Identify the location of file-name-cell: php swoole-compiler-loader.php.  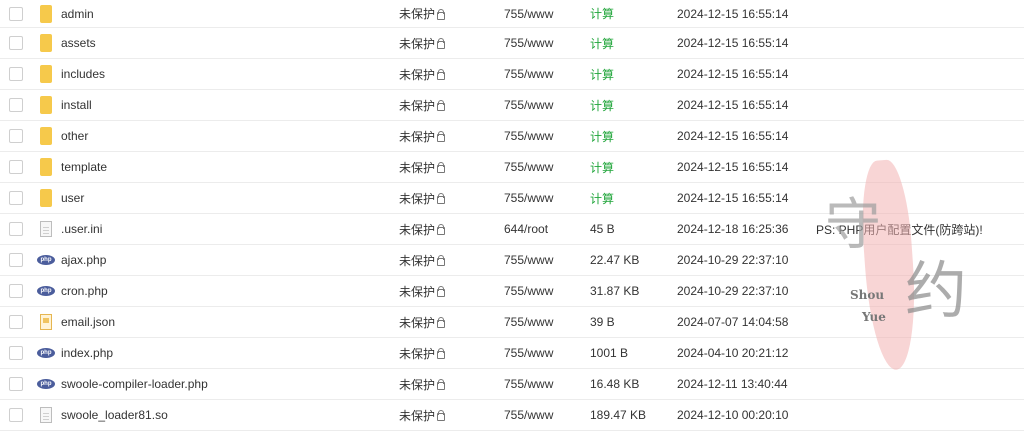
(122, 384).